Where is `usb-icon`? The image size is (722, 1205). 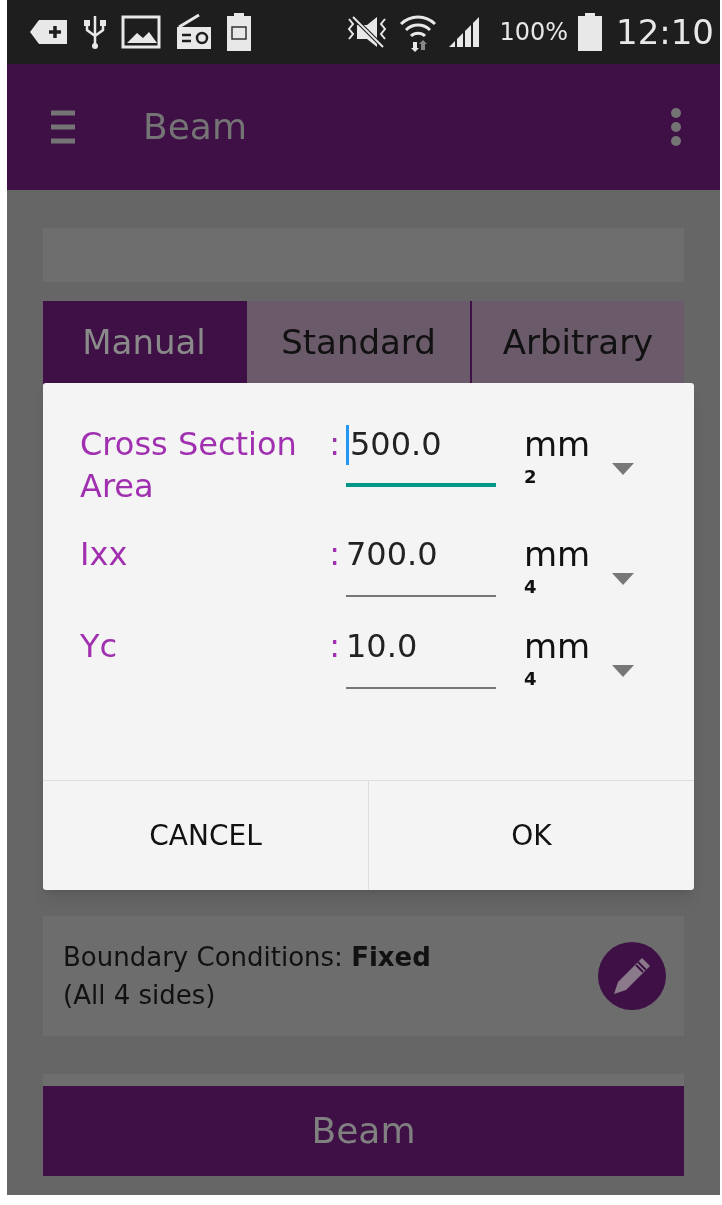 usb-icon is located at coordinates (95, 32).